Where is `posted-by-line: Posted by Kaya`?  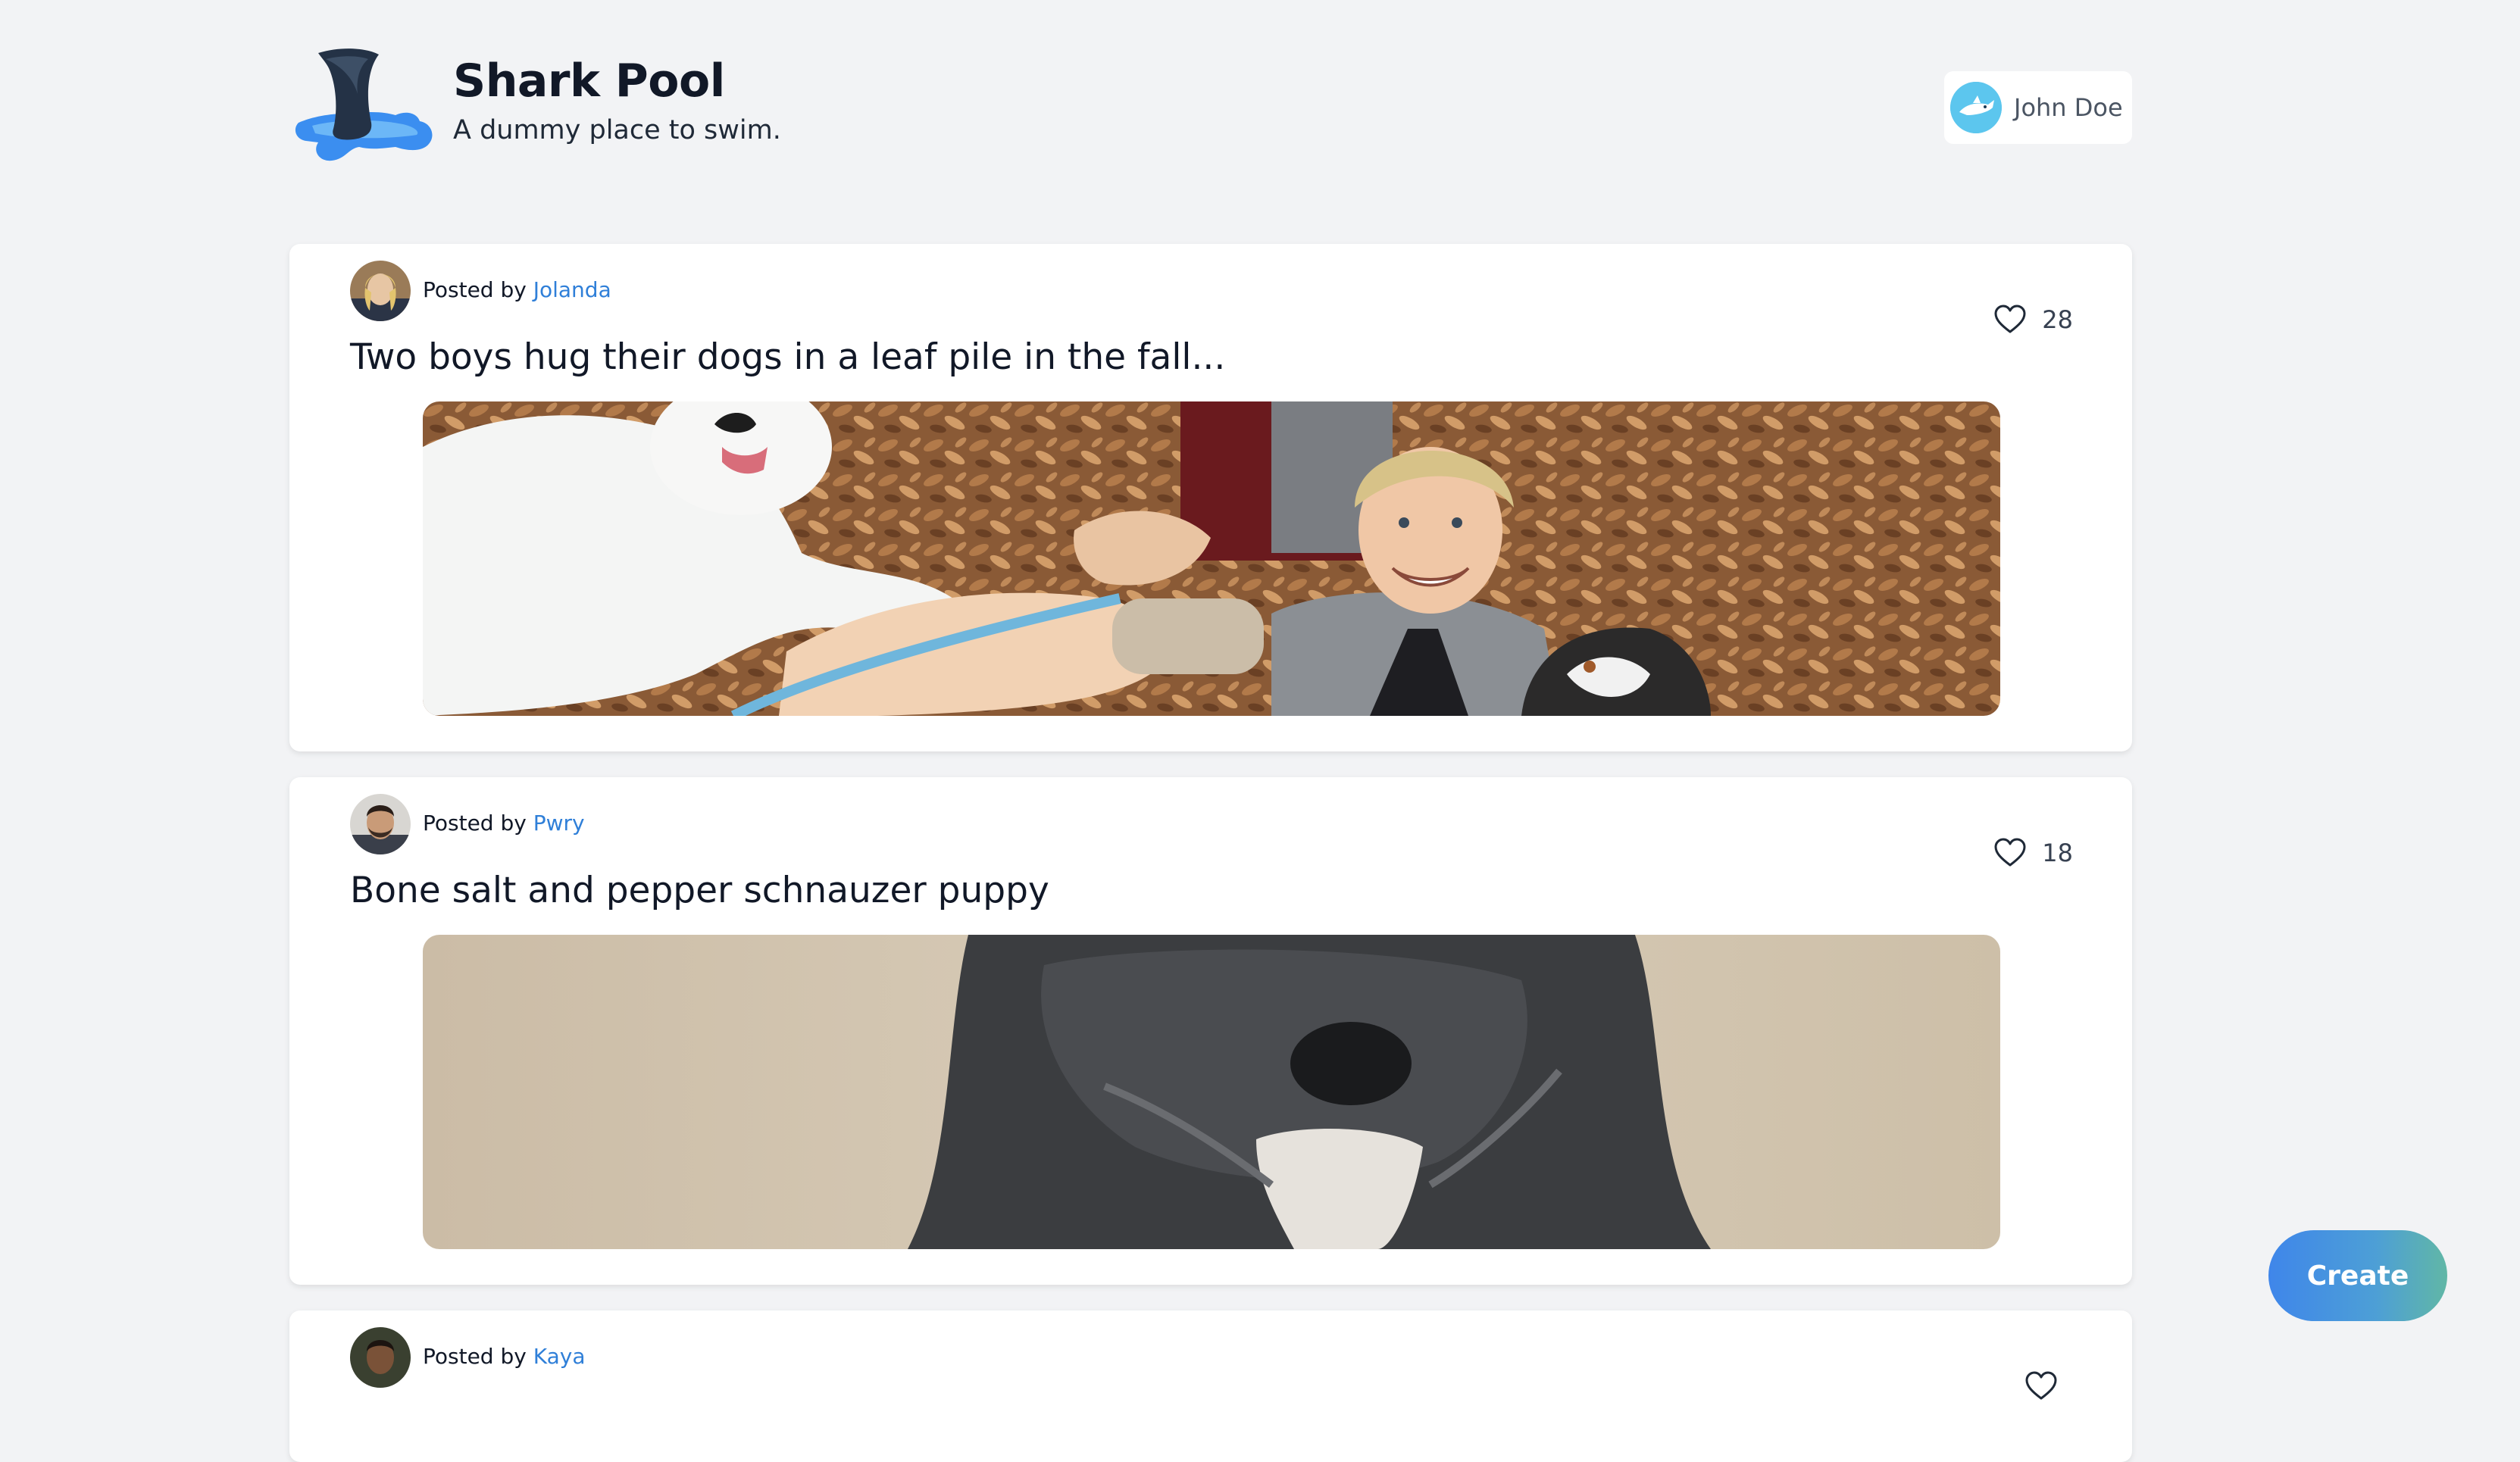 posted-by-line: Posted by Kaya is located at coordinates (504, 1356).